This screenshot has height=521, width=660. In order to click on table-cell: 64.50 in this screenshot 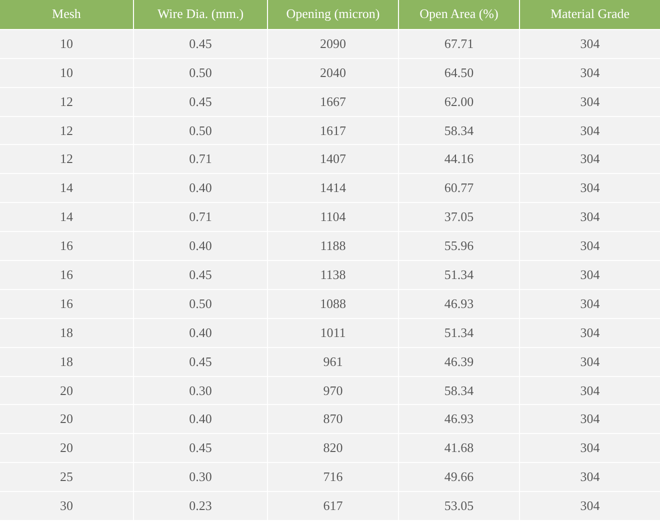, I will do `click(459, 73)`.